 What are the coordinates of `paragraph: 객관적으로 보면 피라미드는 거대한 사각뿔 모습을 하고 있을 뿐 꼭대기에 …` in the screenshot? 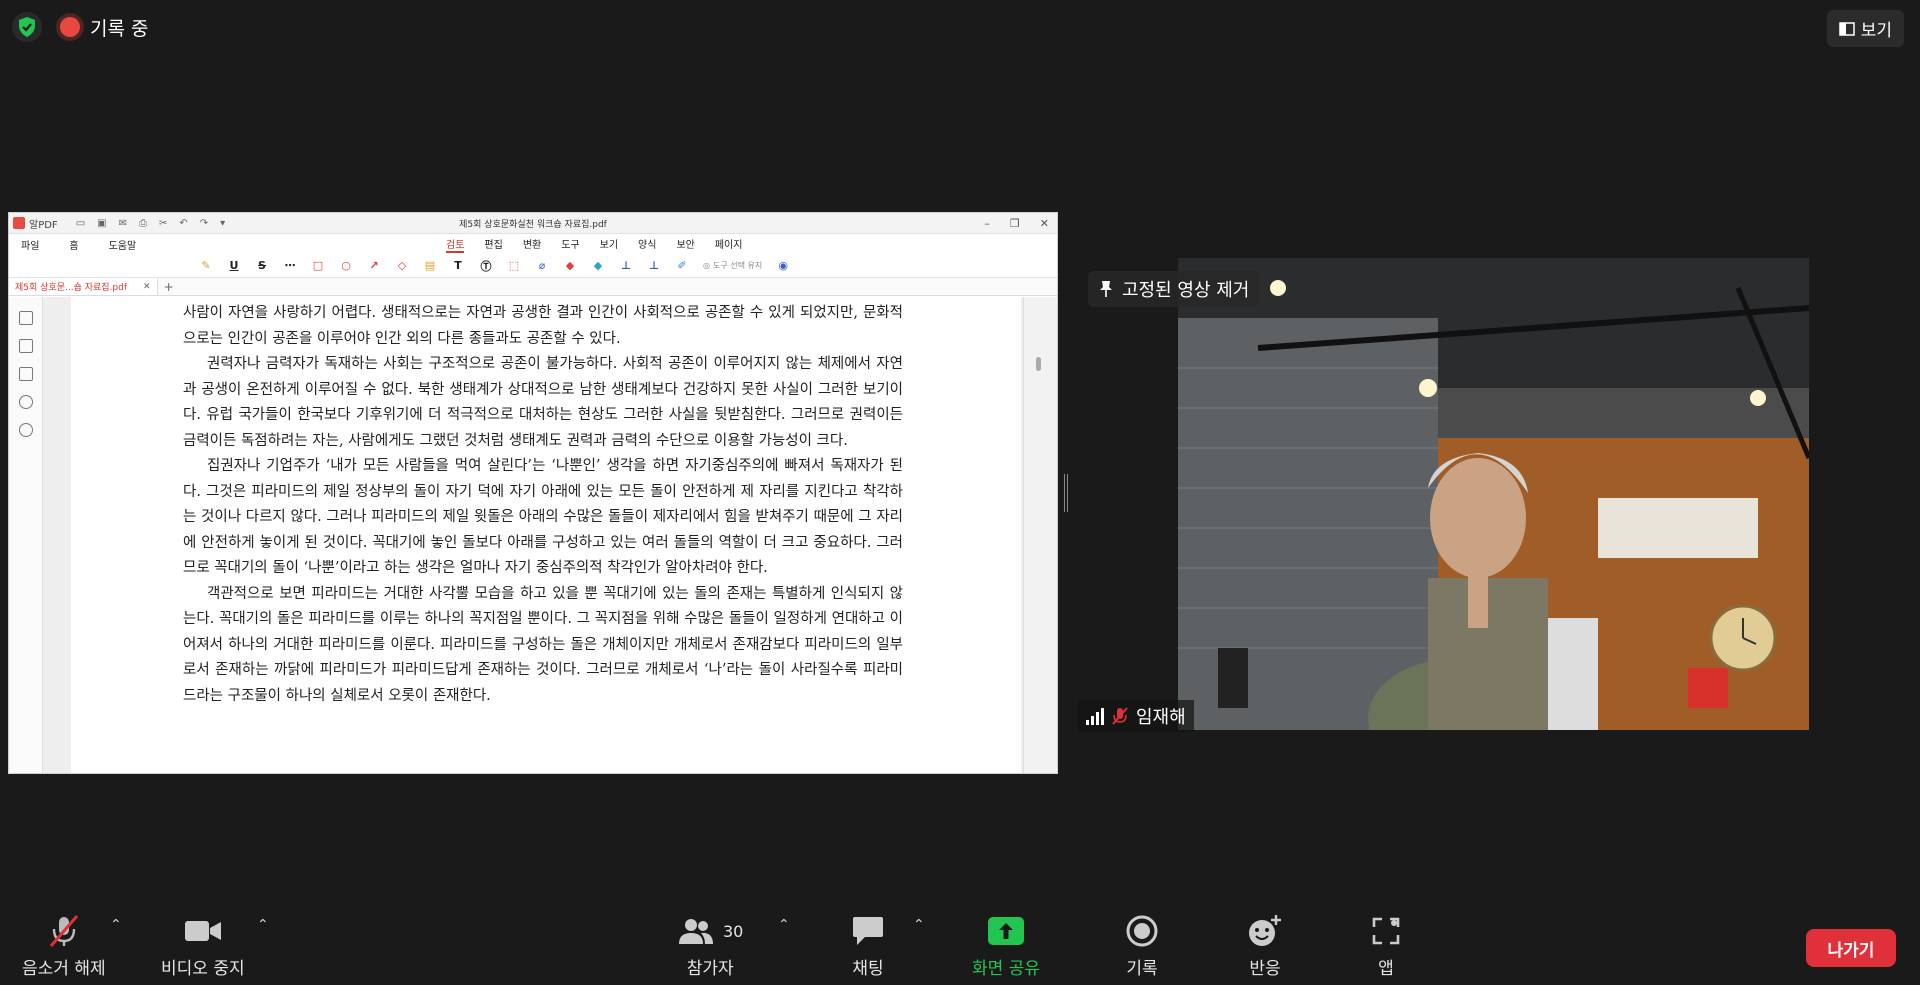 It's located at (543, 644).